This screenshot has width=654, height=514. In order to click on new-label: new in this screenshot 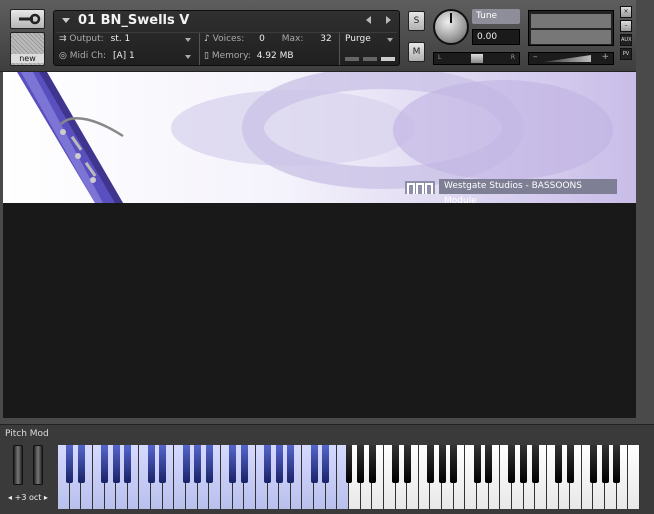, I will do `click(27, 58)`.